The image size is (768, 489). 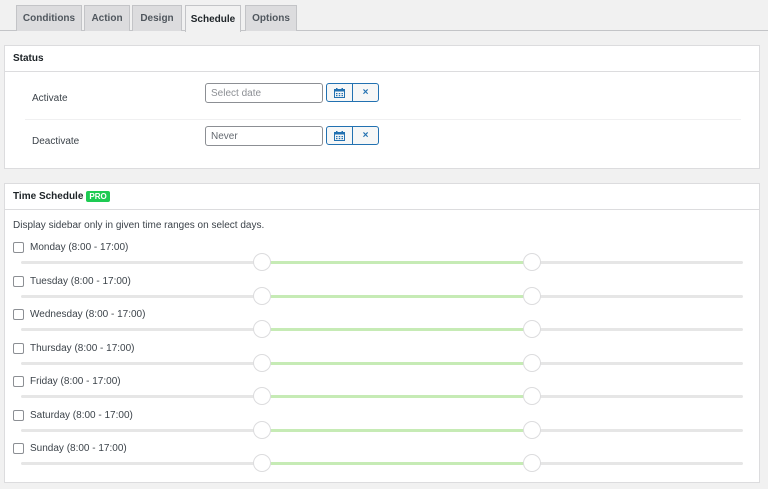 I want to click on day-label: Tuesday (8:00 - 17:00), so click(x=80, y=281).